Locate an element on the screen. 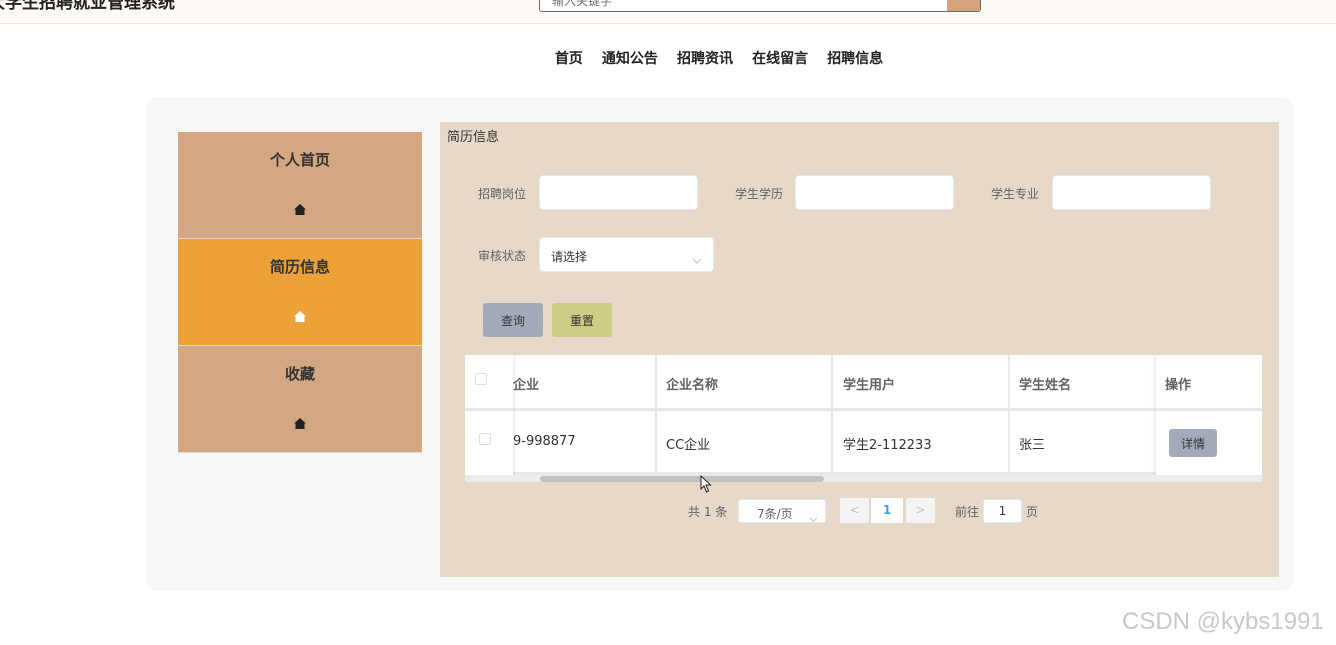 The width and height of the screenshot is (1336, 645). row-checkbox is located at coordinates (485, 439).